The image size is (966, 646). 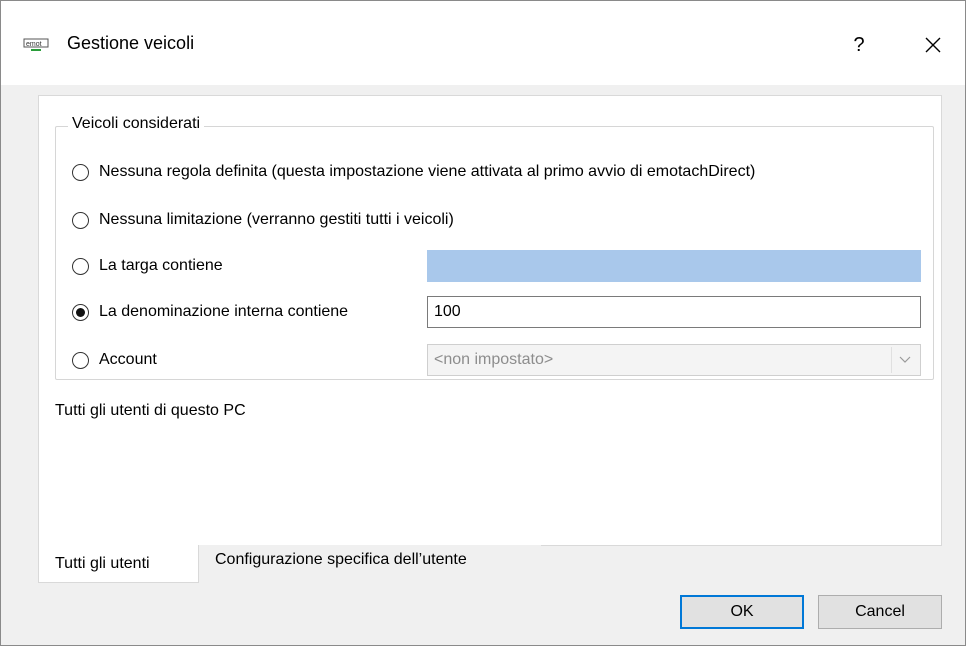 I want to click on svg-text: emot, so click(x=34, y=44).